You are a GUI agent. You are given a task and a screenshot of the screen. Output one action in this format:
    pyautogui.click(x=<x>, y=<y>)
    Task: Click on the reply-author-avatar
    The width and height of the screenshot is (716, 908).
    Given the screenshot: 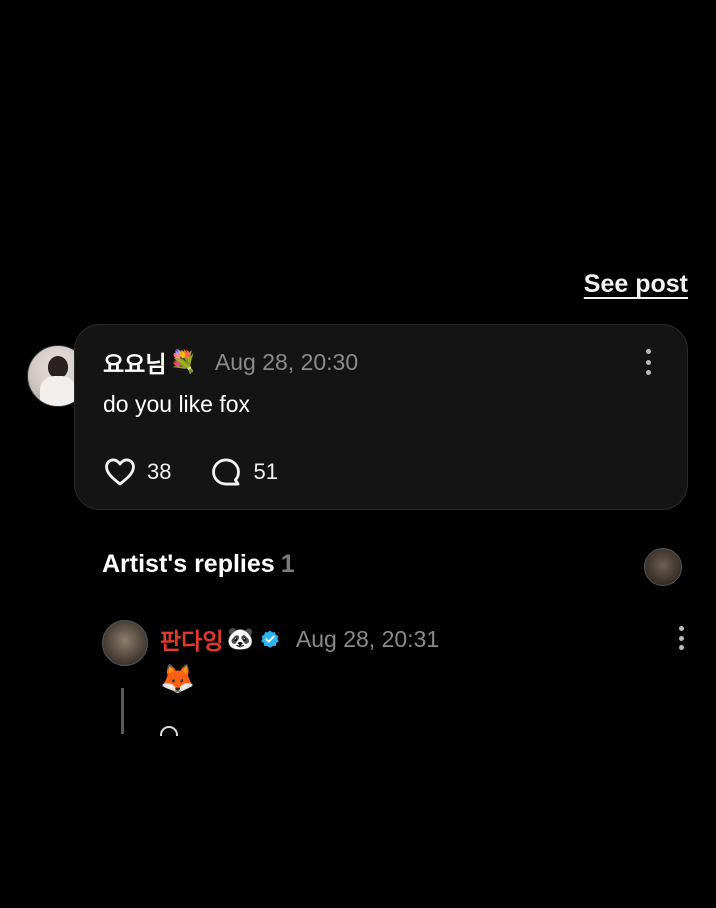 What is the action you would take?
    pyautogui.click(x=125, y=643)
    